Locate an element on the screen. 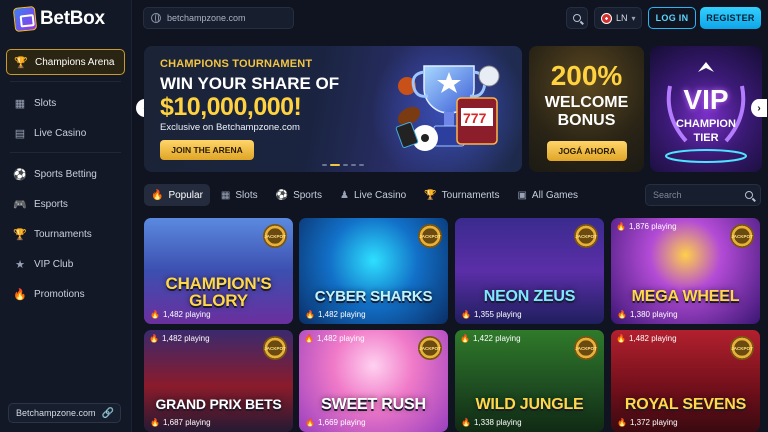 The image size is (768, 432). tab-label: All Games is located at coordinates (555, 195).